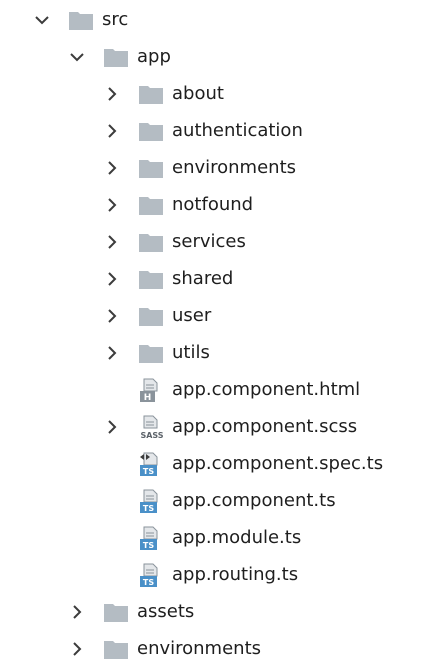 The height and width of the screenshot is (668, 446). I want to click on tree-node-label: assets, so click(166, 611).